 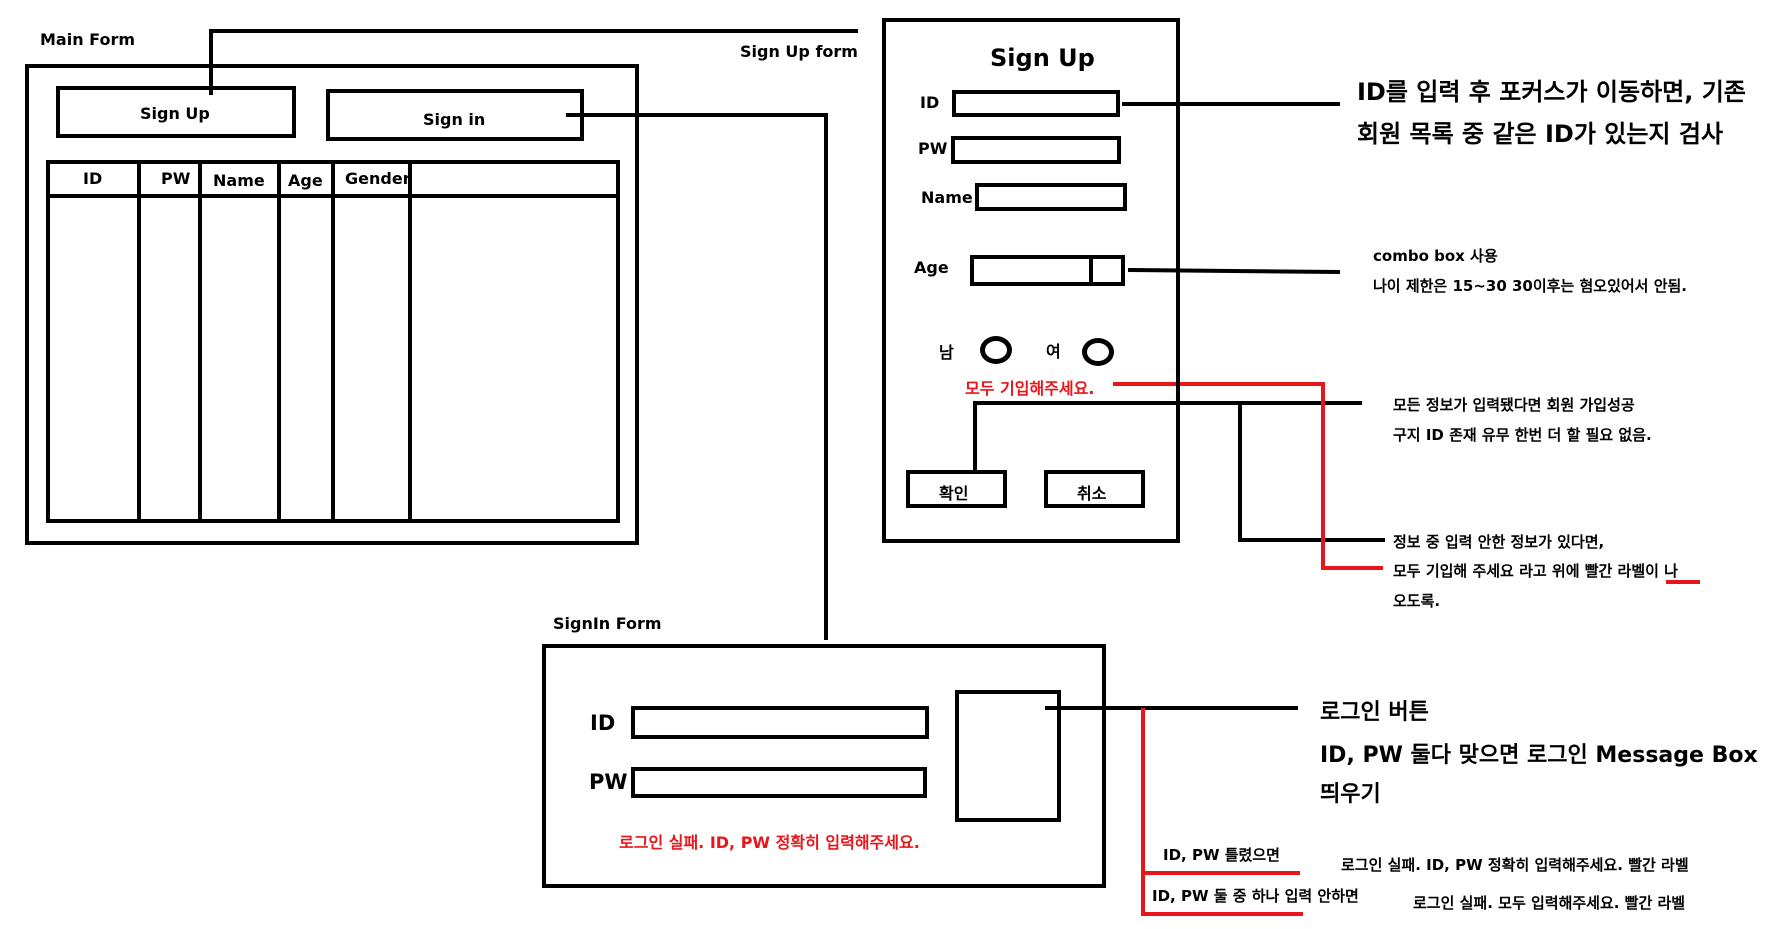 I want to click on signup-ok-button: 확인, so click(x=956, y=489).